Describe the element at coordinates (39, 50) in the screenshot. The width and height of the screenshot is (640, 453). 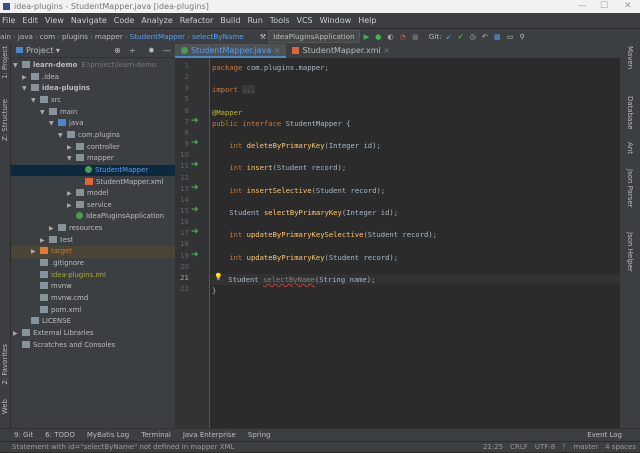
I see `project-view-selector: Project` at that location.